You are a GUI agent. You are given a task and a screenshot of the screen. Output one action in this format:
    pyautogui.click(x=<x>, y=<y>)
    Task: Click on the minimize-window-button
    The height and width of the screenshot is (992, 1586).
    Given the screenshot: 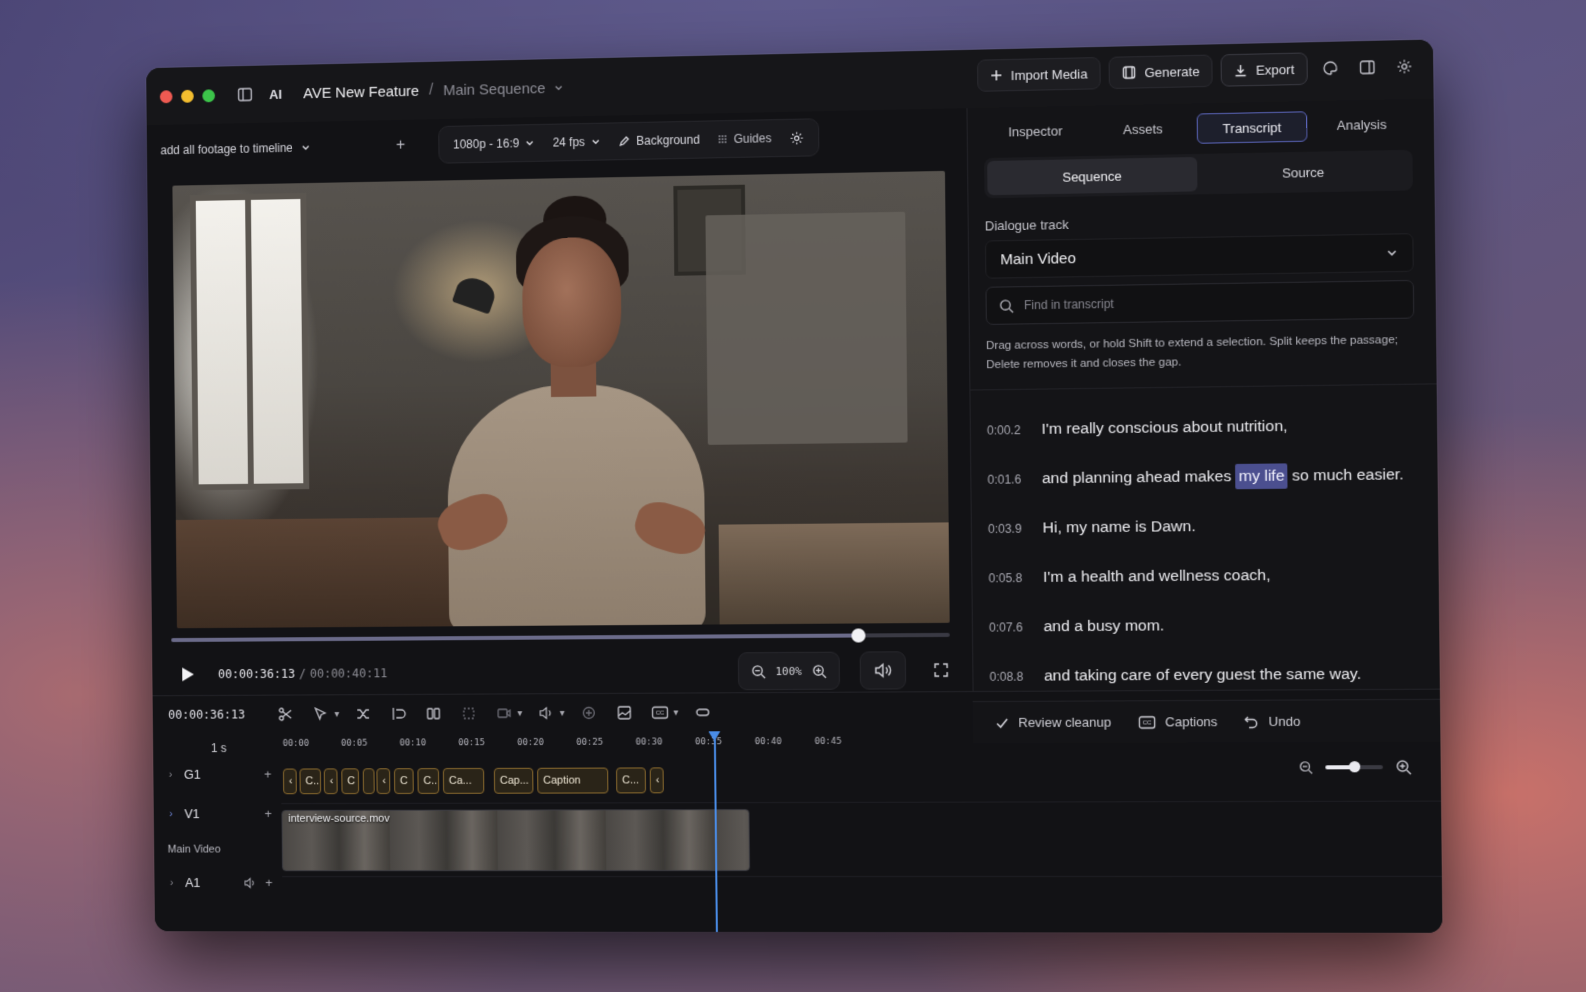 What is the action you would take?
    pyautogui.click(x=187, y=96)
    